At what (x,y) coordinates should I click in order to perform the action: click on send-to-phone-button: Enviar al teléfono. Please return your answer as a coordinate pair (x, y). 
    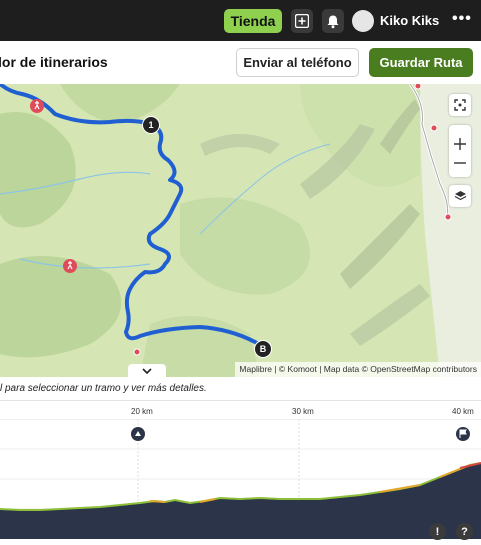
    Looking at the image, I should click on (297, 62).